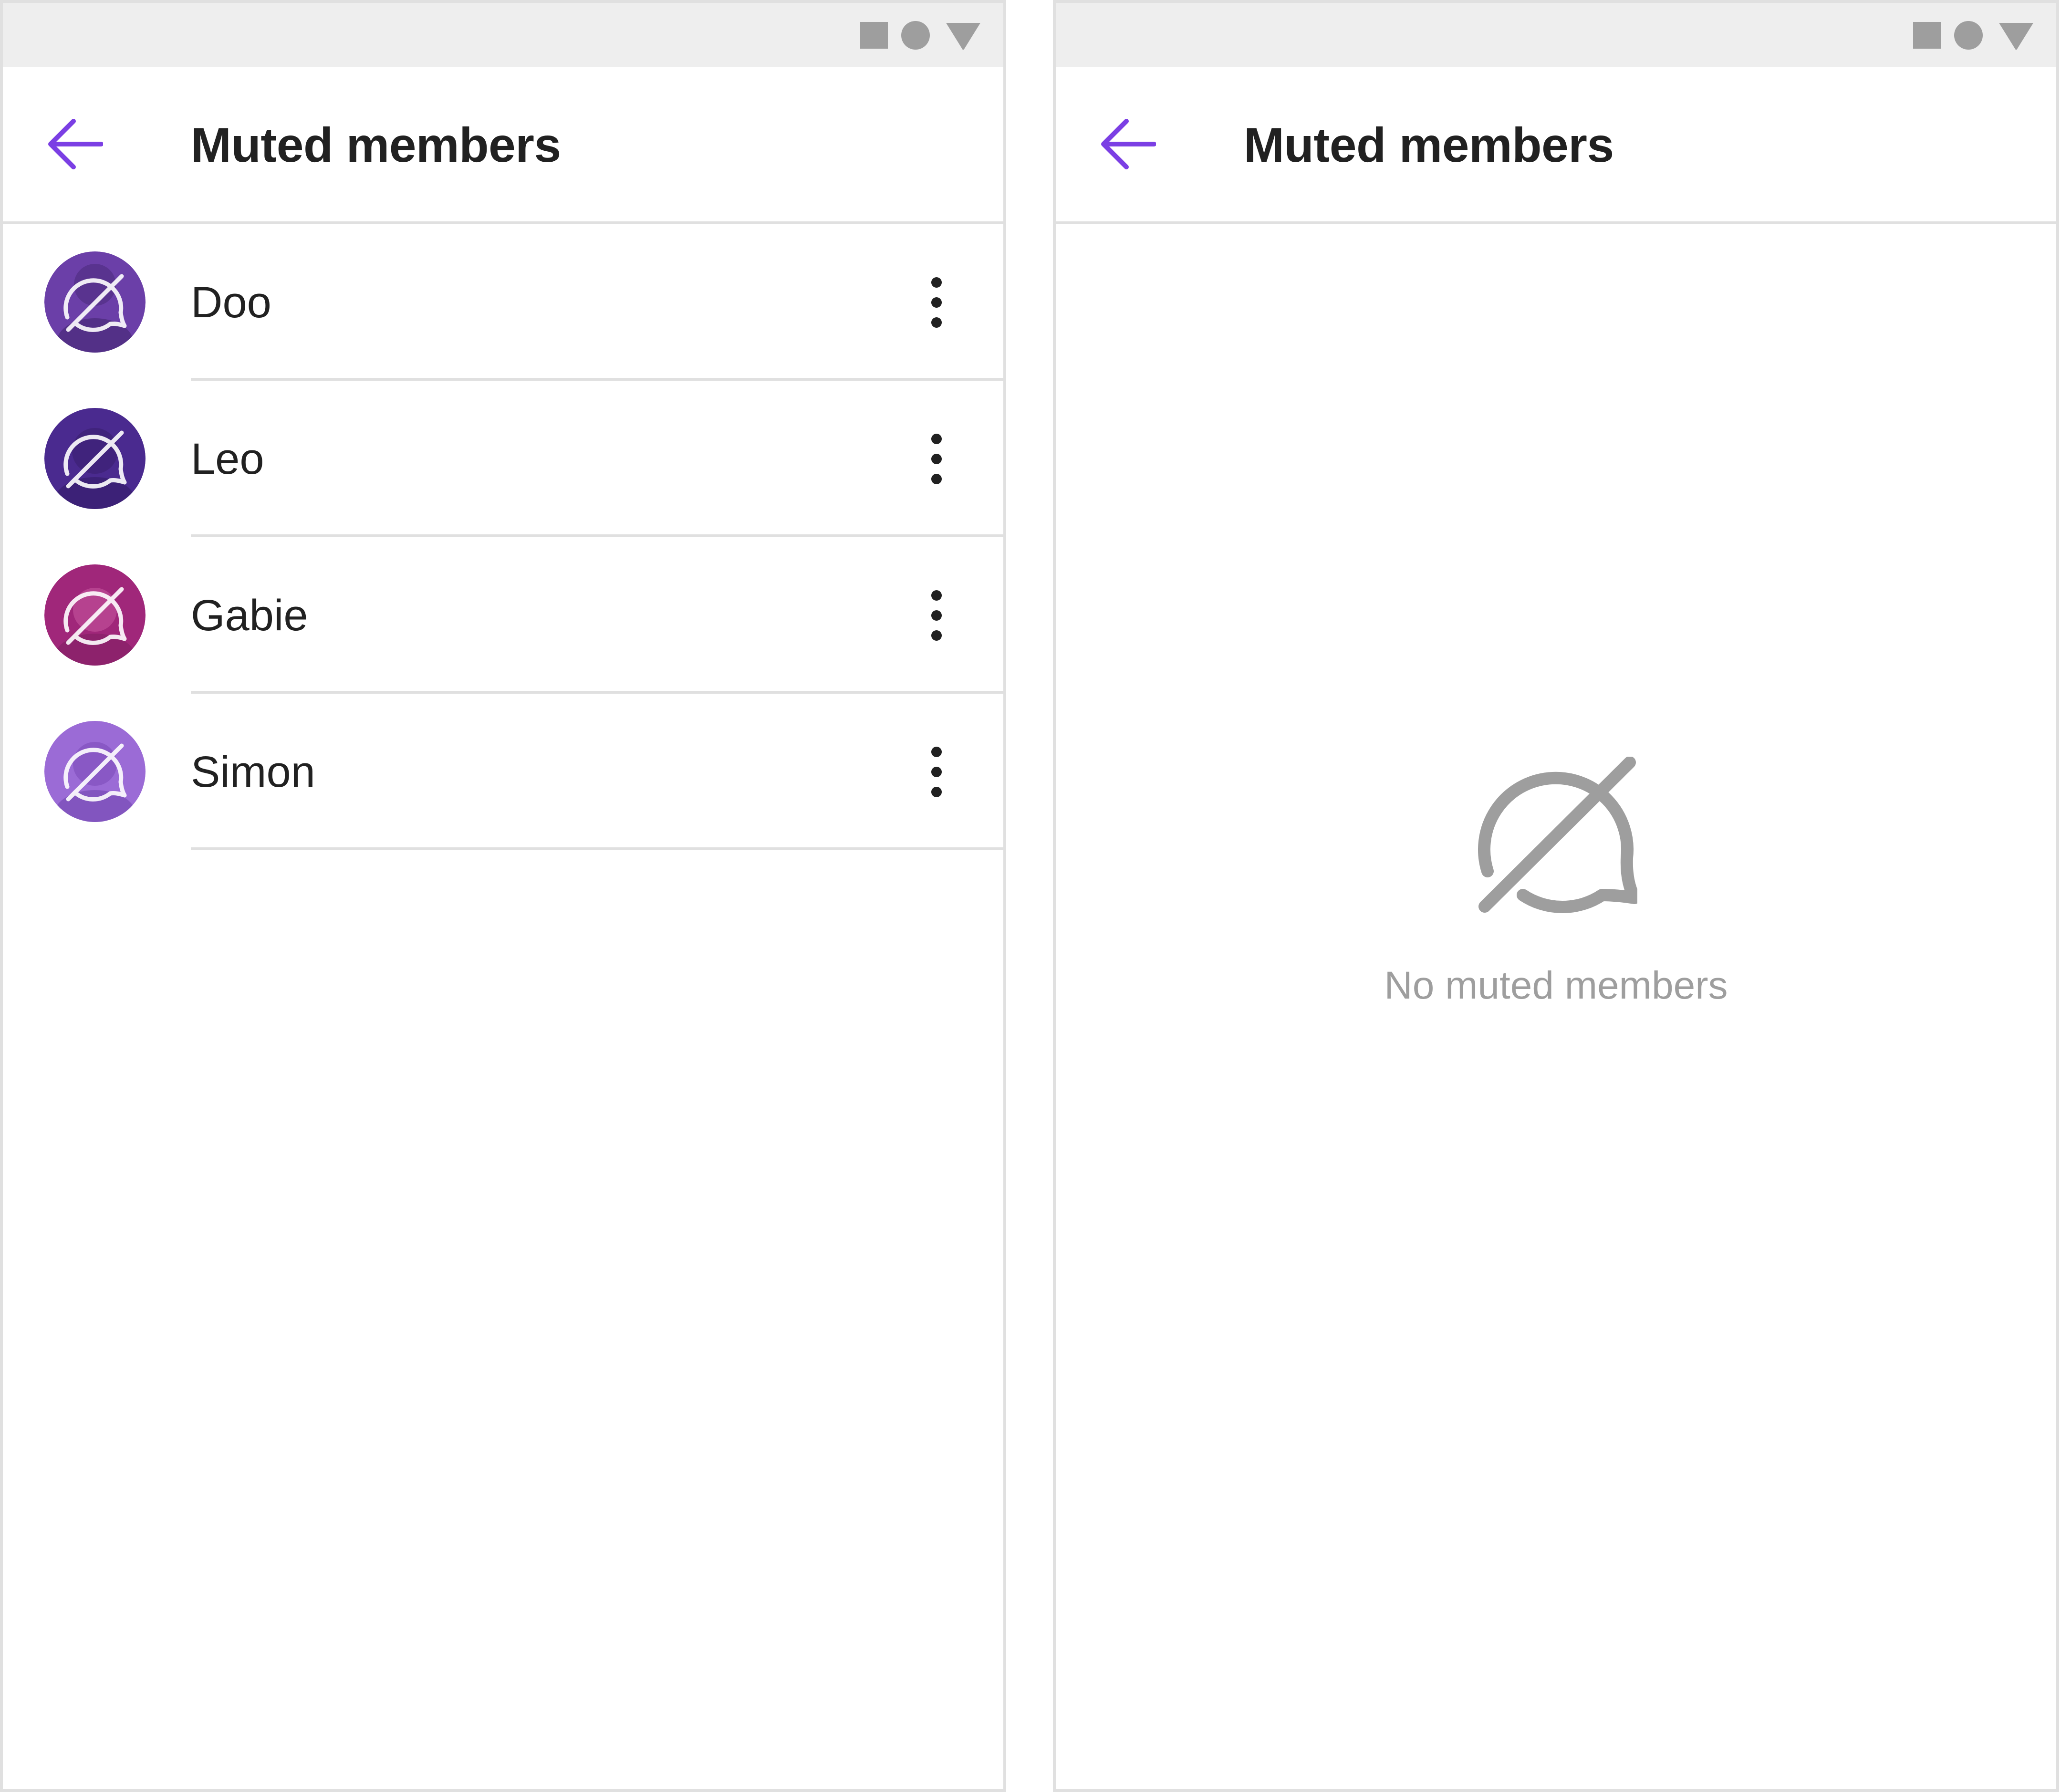 This screenshot has width=2061, height=1792. I want to click on member-name: Simon, so click(253, 772).